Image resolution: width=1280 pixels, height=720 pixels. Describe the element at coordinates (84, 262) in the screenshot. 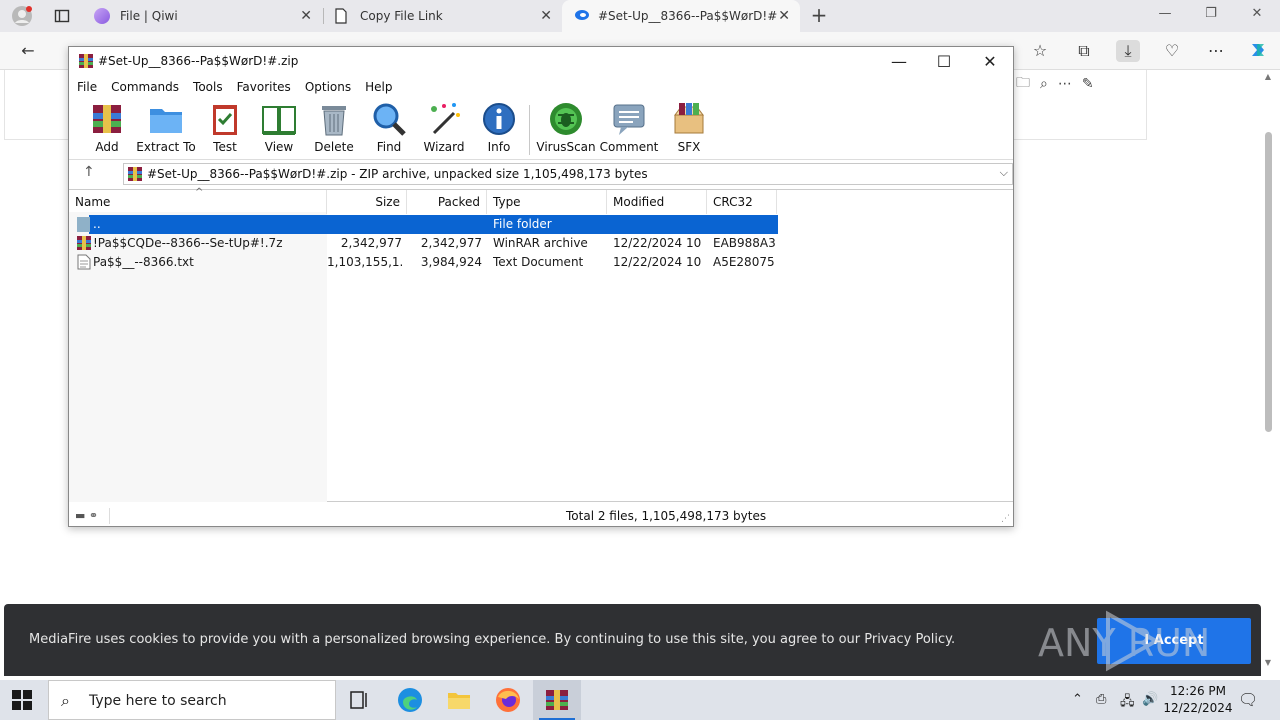

I see `text-document-icon` at that location.